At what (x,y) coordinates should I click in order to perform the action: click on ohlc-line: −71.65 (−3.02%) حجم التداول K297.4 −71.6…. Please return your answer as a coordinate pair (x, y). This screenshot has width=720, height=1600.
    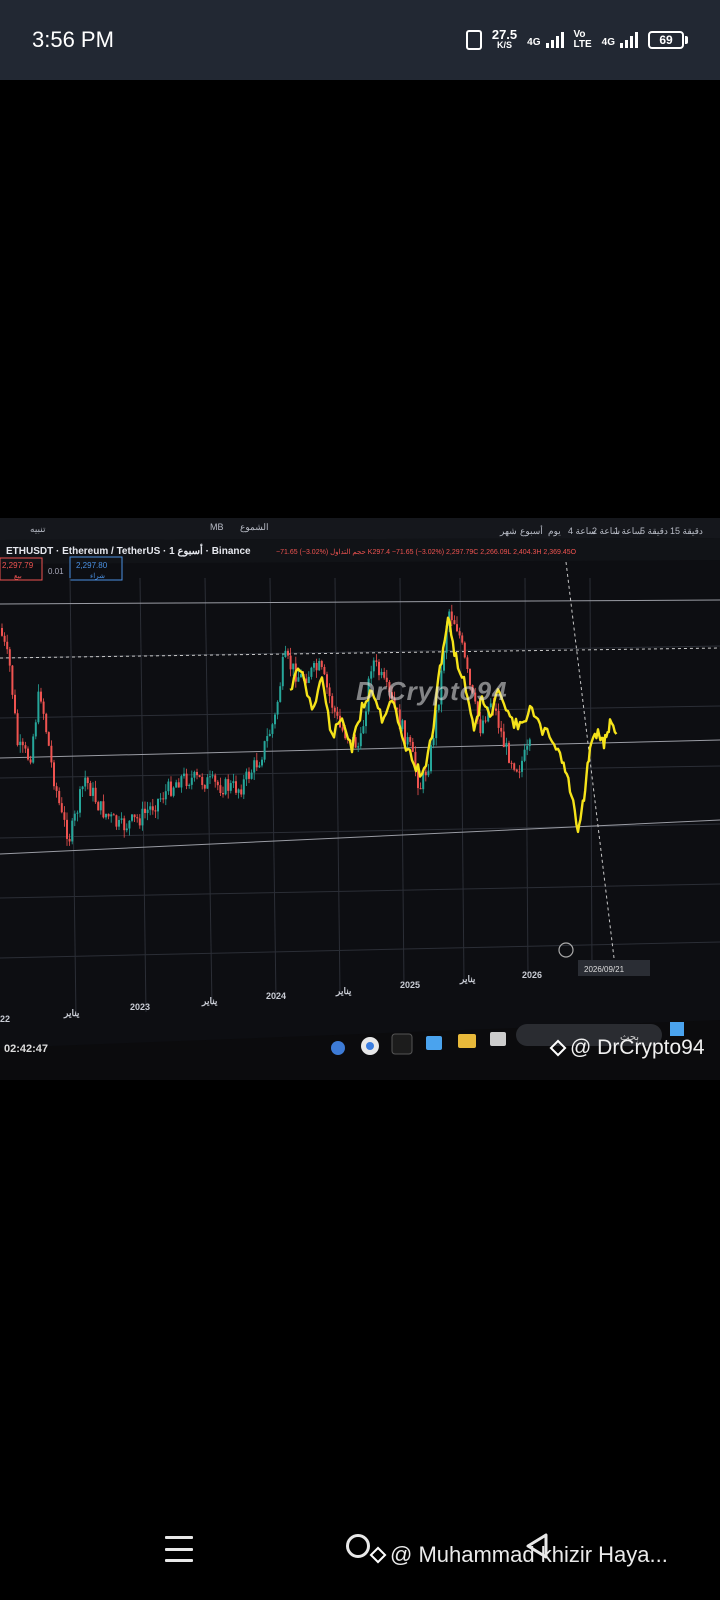
    Looking at the image, I should click on (426, 552).